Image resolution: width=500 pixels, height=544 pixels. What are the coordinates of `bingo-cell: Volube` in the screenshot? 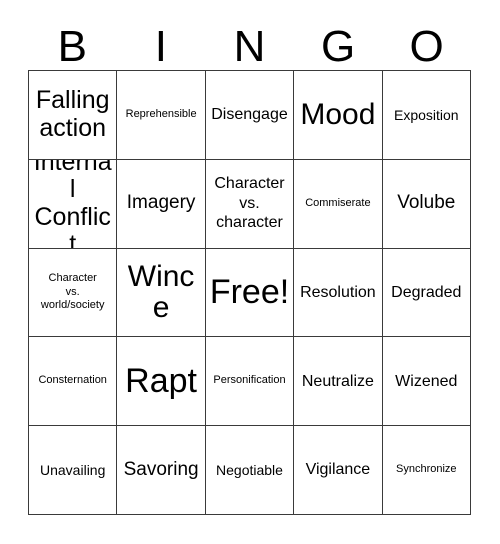 It's located at (426, 204).